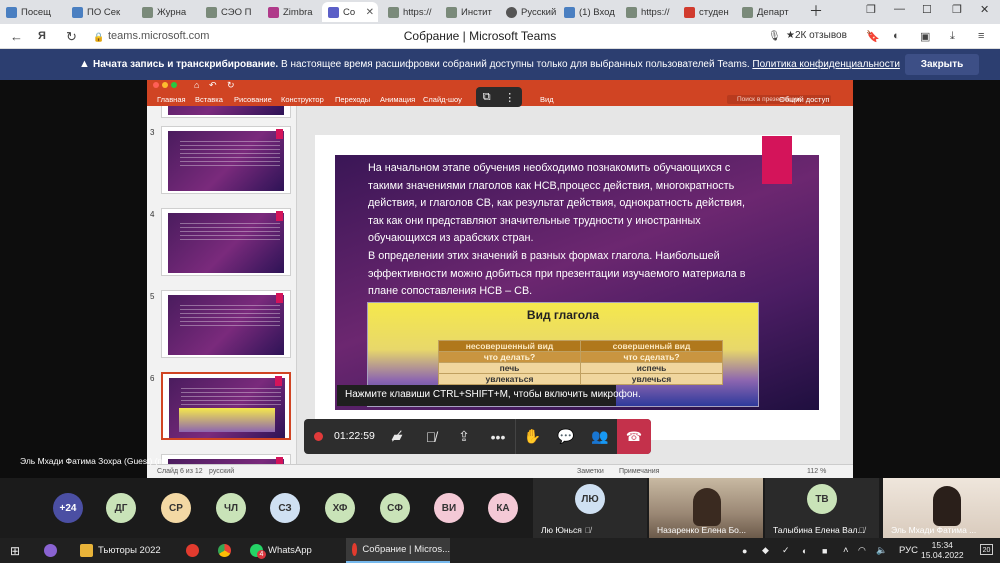 The height and width of the screenshot is (563, 1000). I want to click on taskbar-item-whatsapp: WhatsApp 4, so click(281, 550).